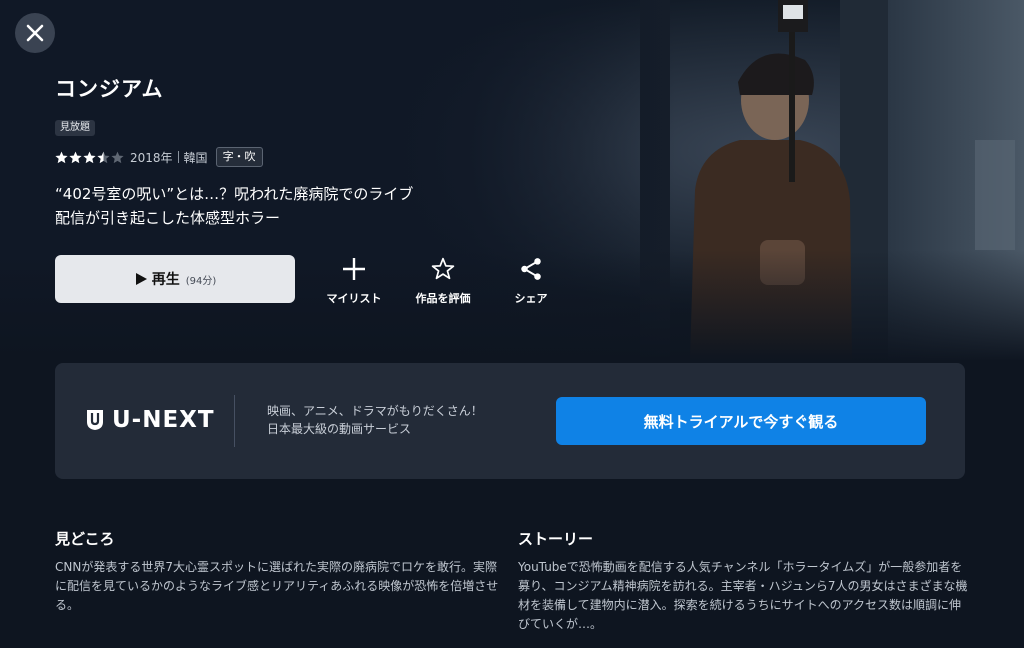 The width and height of the screenshot is (1024, 648). What do you see at coordinates (531, 281) in the screenshot?
I see `share-button: シェア` at bounding box center [531, 281].